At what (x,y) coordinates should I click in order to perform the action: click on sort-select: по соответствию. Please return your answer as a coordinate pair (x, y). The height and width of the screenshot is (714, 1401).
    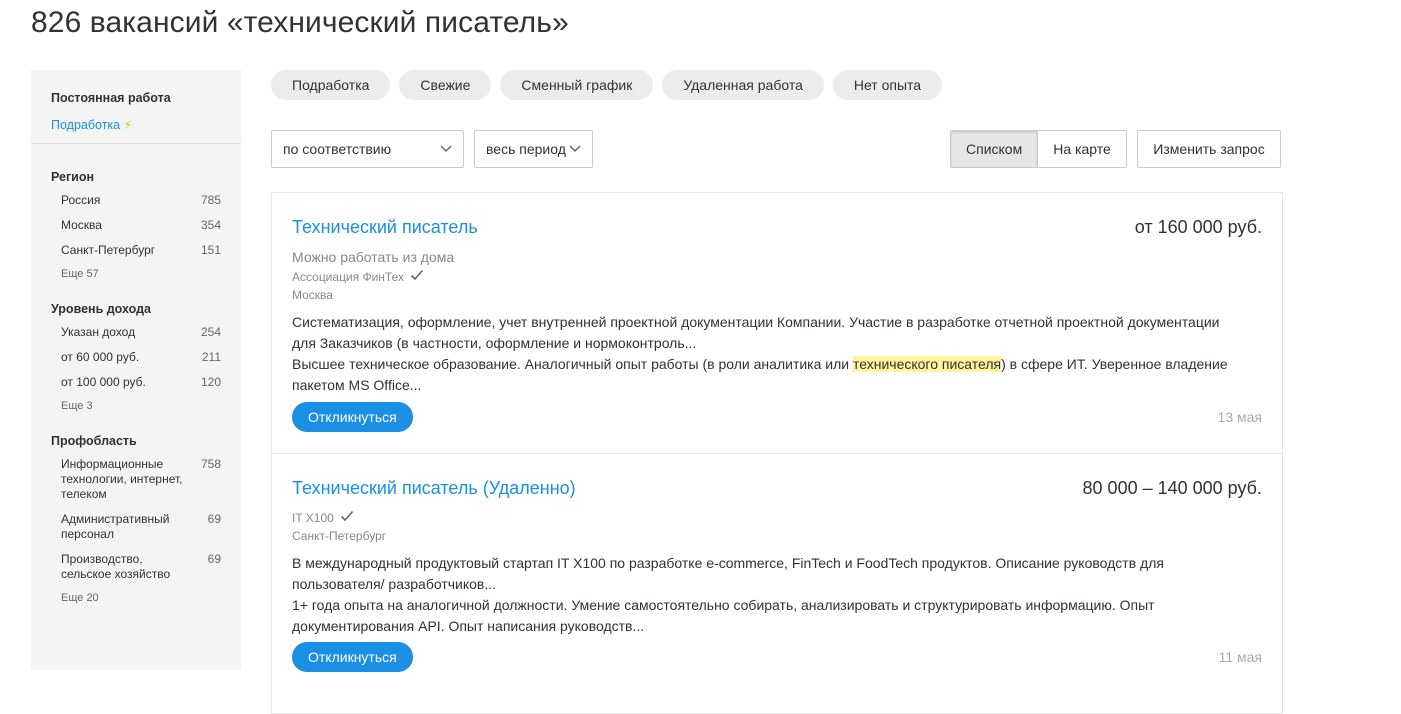
    Looking at the image, I should click on (367, 149).